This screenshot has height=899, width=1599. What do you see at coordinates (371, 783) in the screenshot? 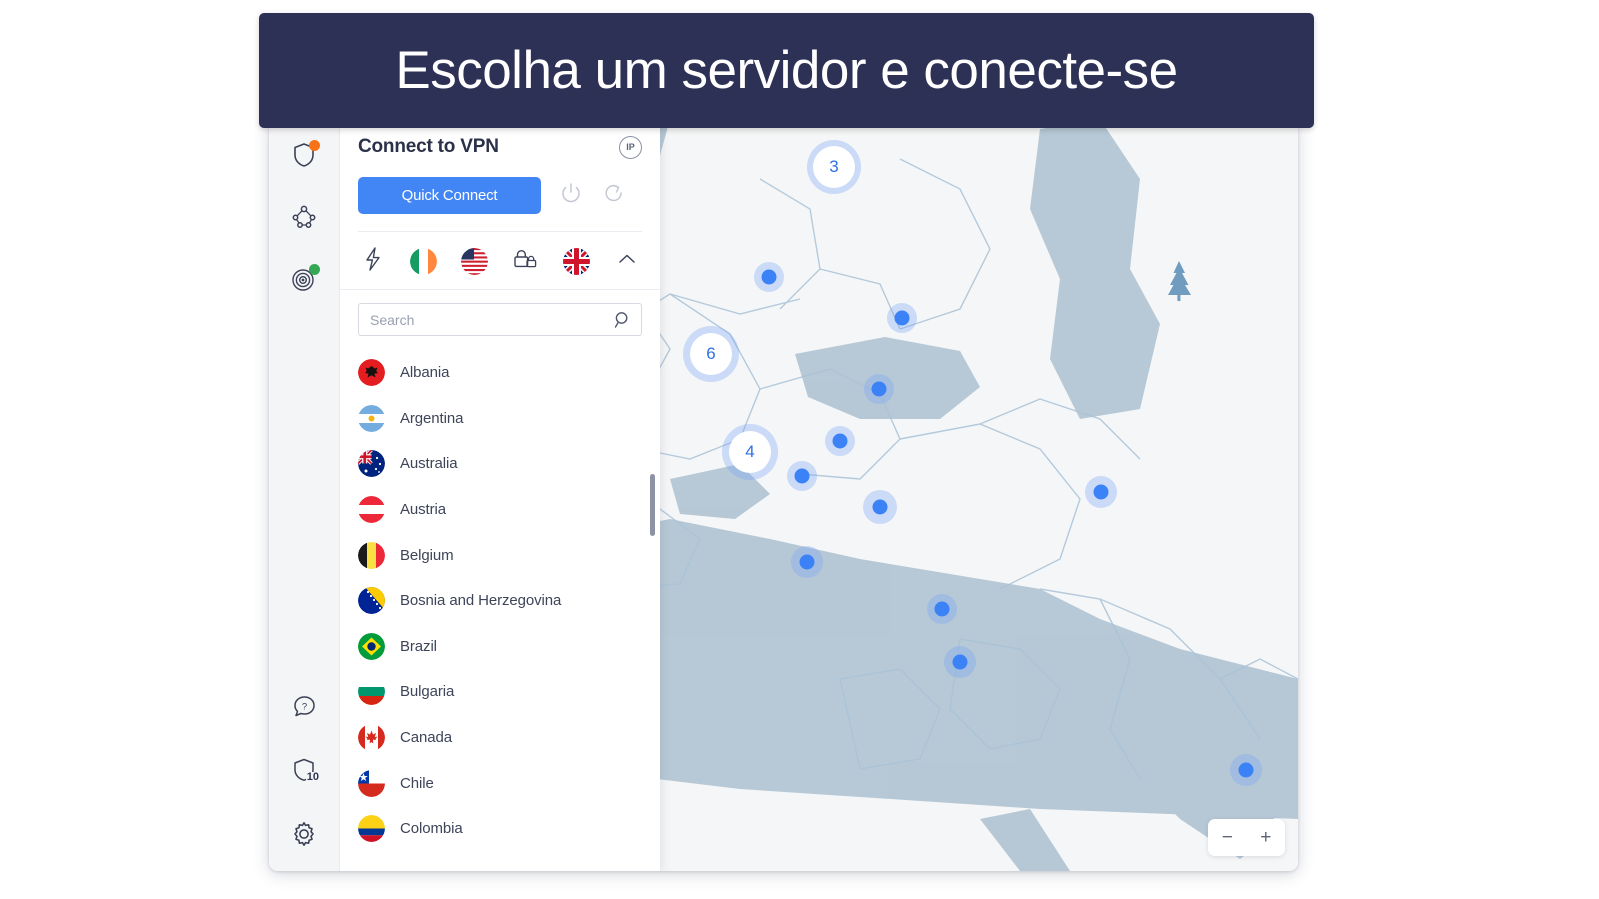
I see `flag-chile-icon` at bounding box center [371, 783].